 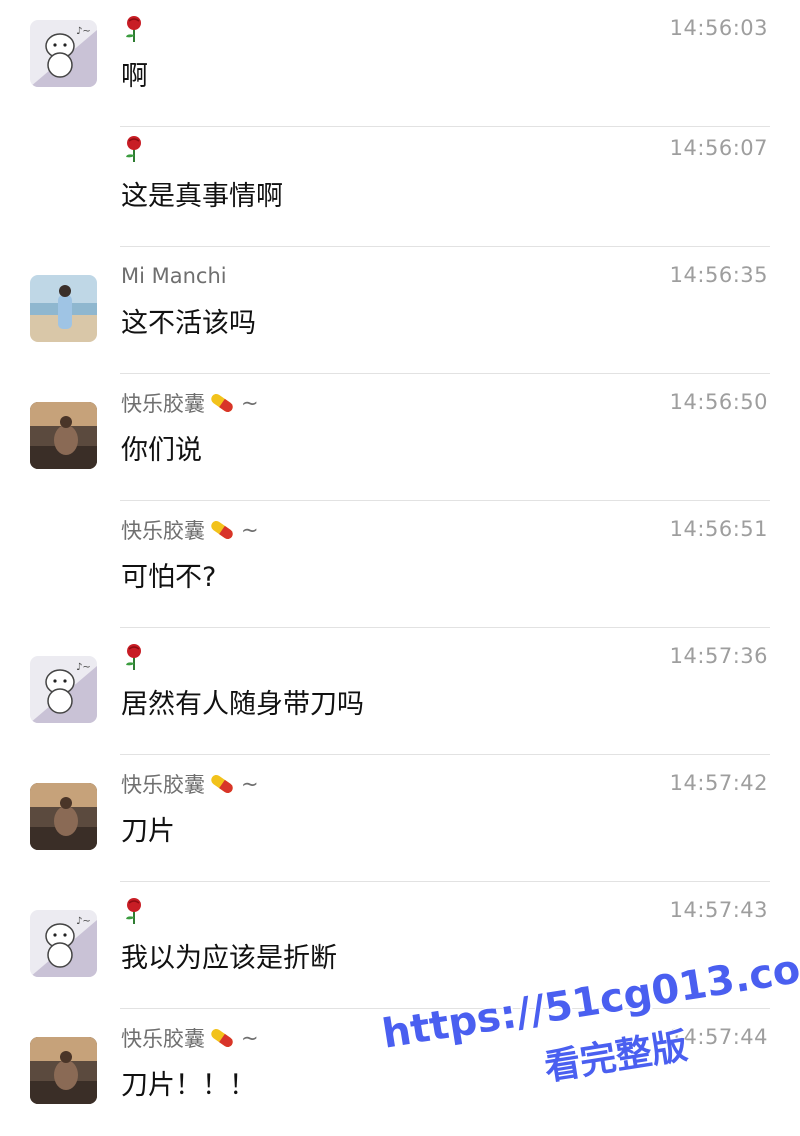 What do you see at coordinates (400, 310) in the screenshot?
I see `message-item: Mi Manchi 14:56:35 这不活该吗` at bounding box center [400, 310].